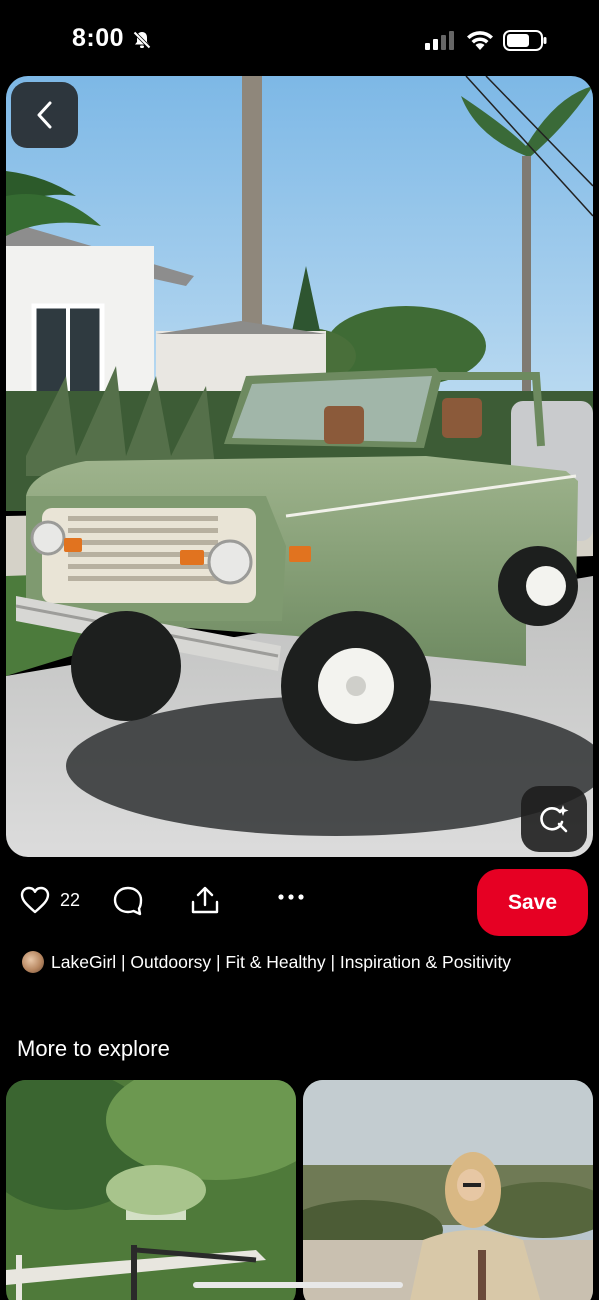  I want to click on comment-button, so click(128, 901).